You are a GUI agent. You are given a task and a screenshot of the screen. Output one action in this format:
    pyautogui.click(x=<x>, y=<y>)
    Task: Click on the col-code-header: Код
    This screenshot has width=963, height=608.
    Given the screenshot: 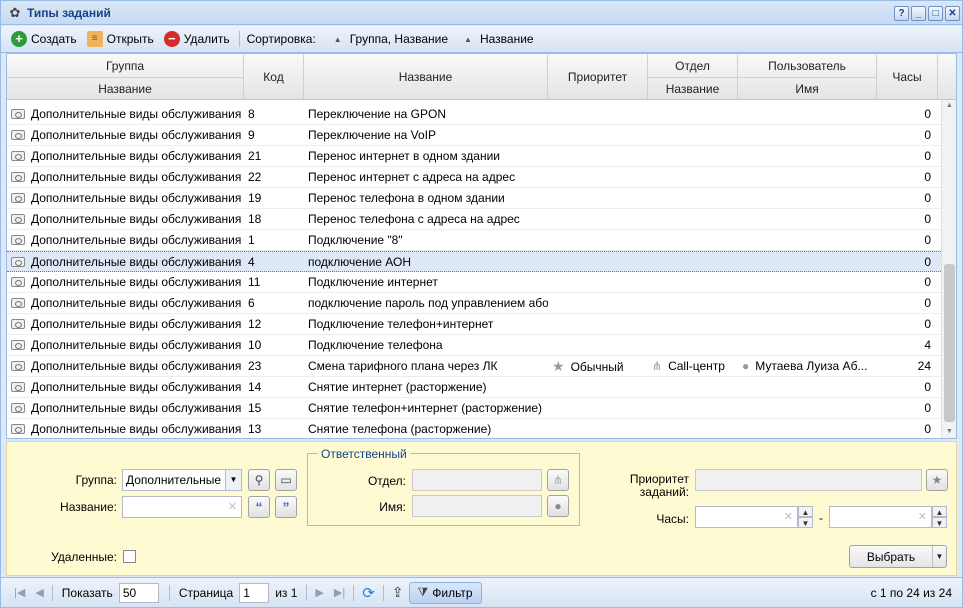 What is the action you would take?
    pyautogui.click(x=274, y=76)
    